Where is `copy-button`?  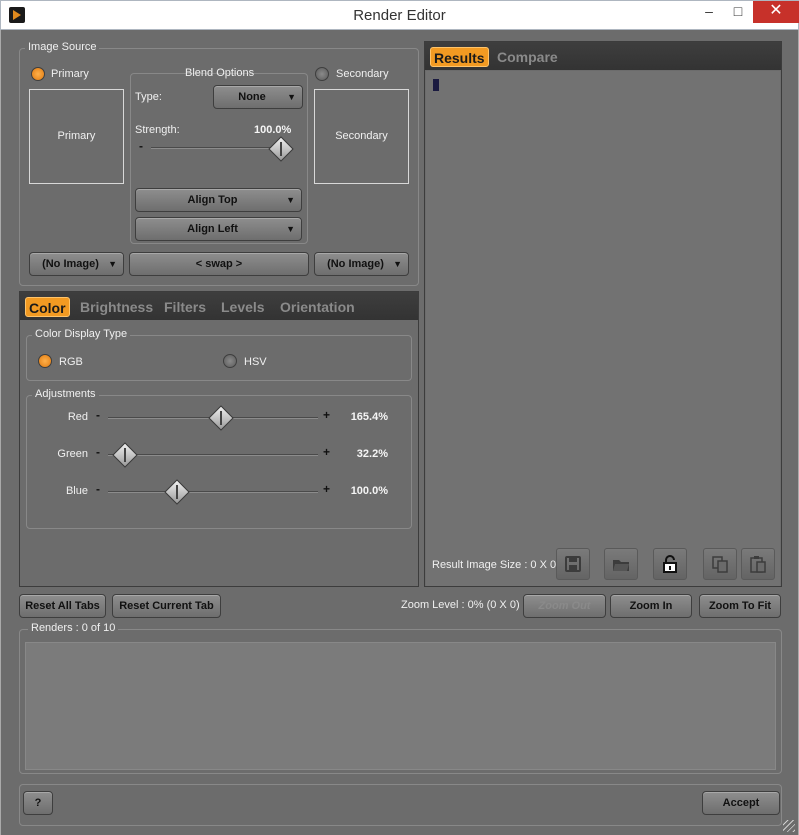
copy-button is located at coordinates (720, 564).